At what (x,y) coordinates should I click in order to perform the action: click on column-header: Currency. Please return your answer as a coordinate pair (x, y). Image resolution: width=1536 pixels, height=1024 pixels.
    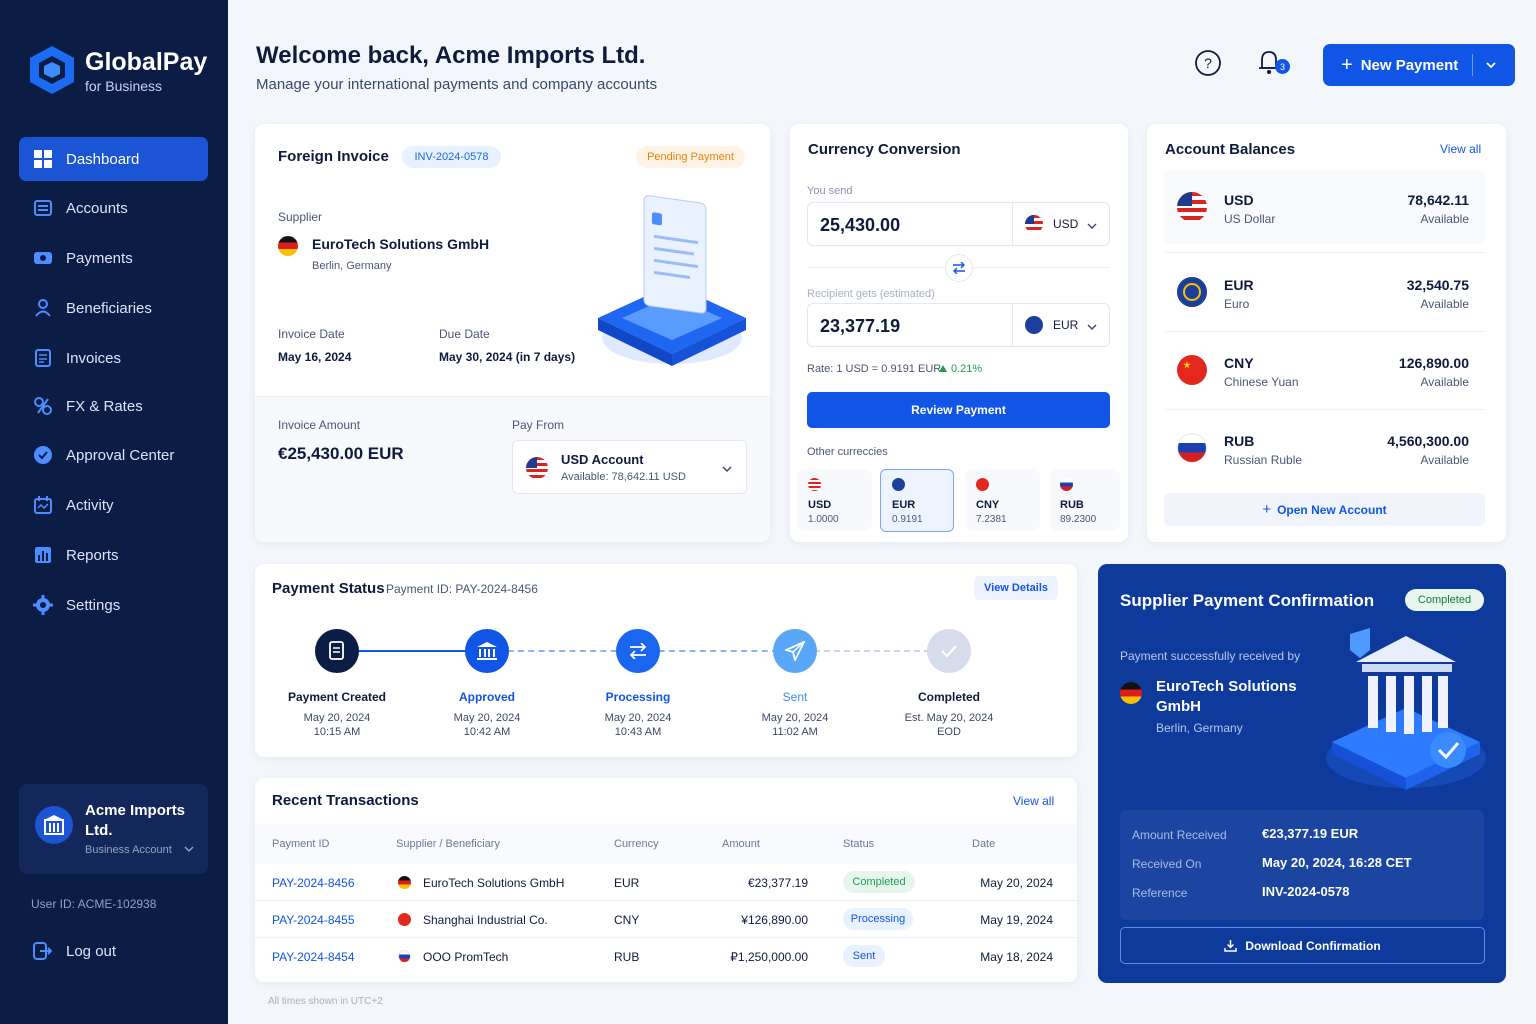
    Looking at the image, I should click on (636, 844).